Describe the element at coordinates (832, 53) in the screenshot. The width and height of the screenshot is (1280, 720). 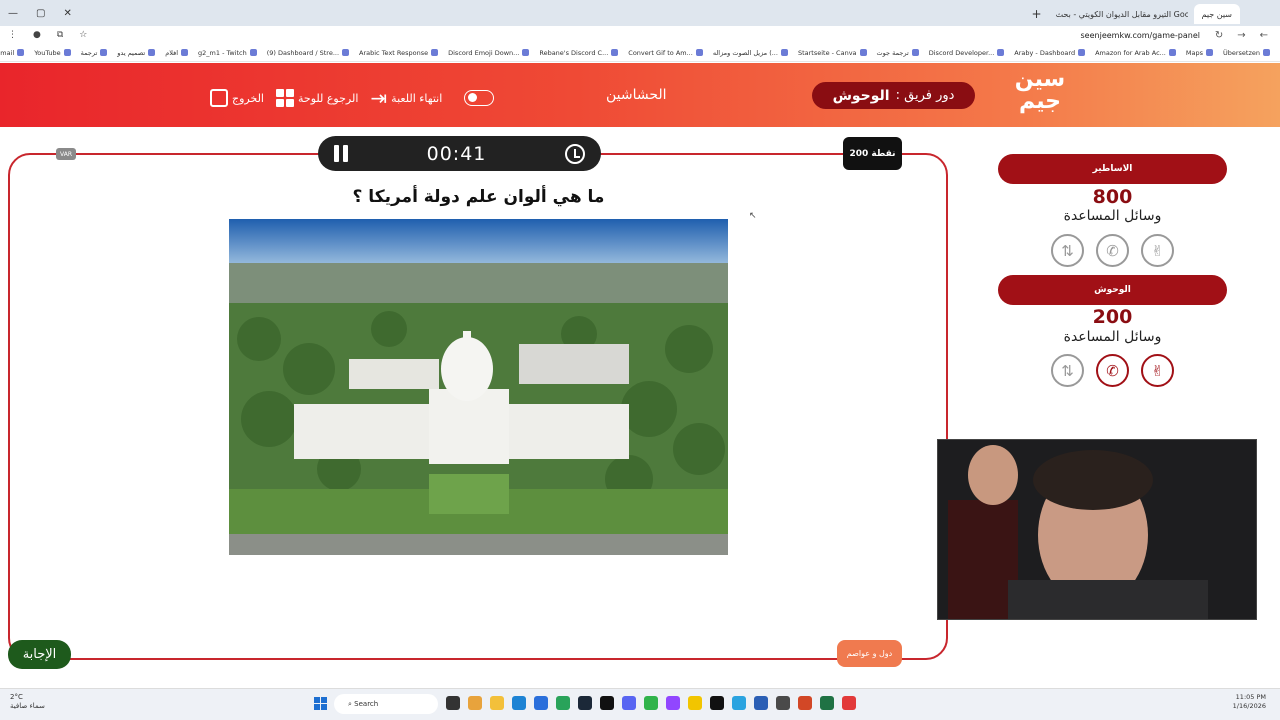
I see `bookmark-item: Startseite - Canva` at that location.